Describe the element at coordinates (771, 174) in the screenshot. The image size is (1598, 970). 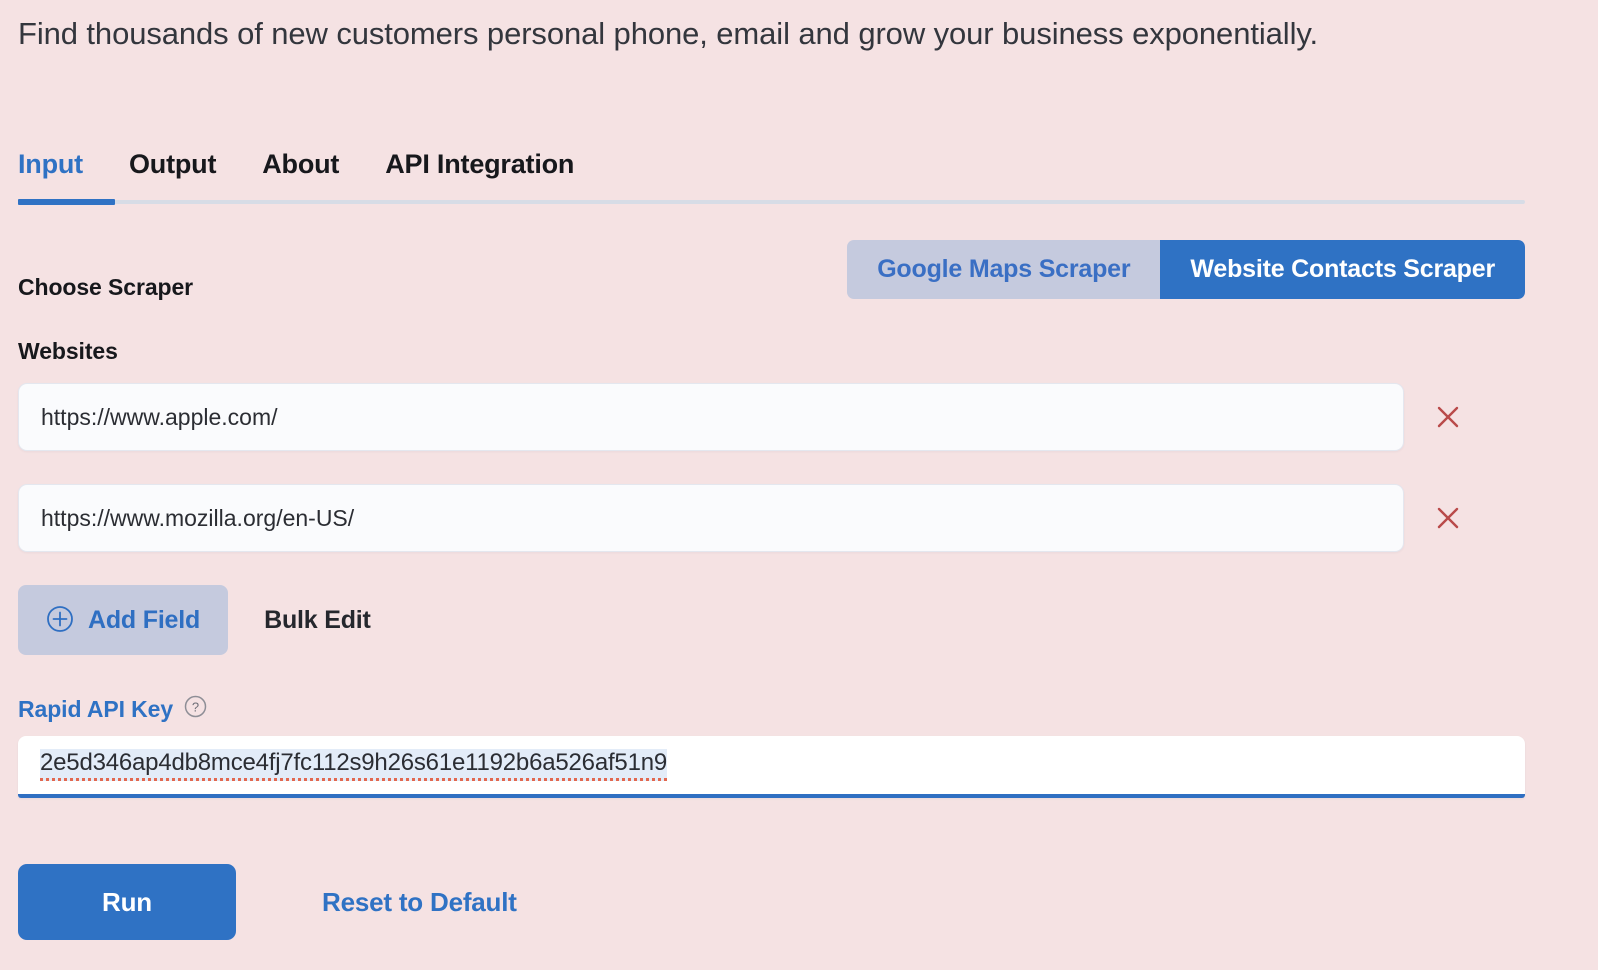
I see `tab-bar: Input Output About API Integration` at that location.